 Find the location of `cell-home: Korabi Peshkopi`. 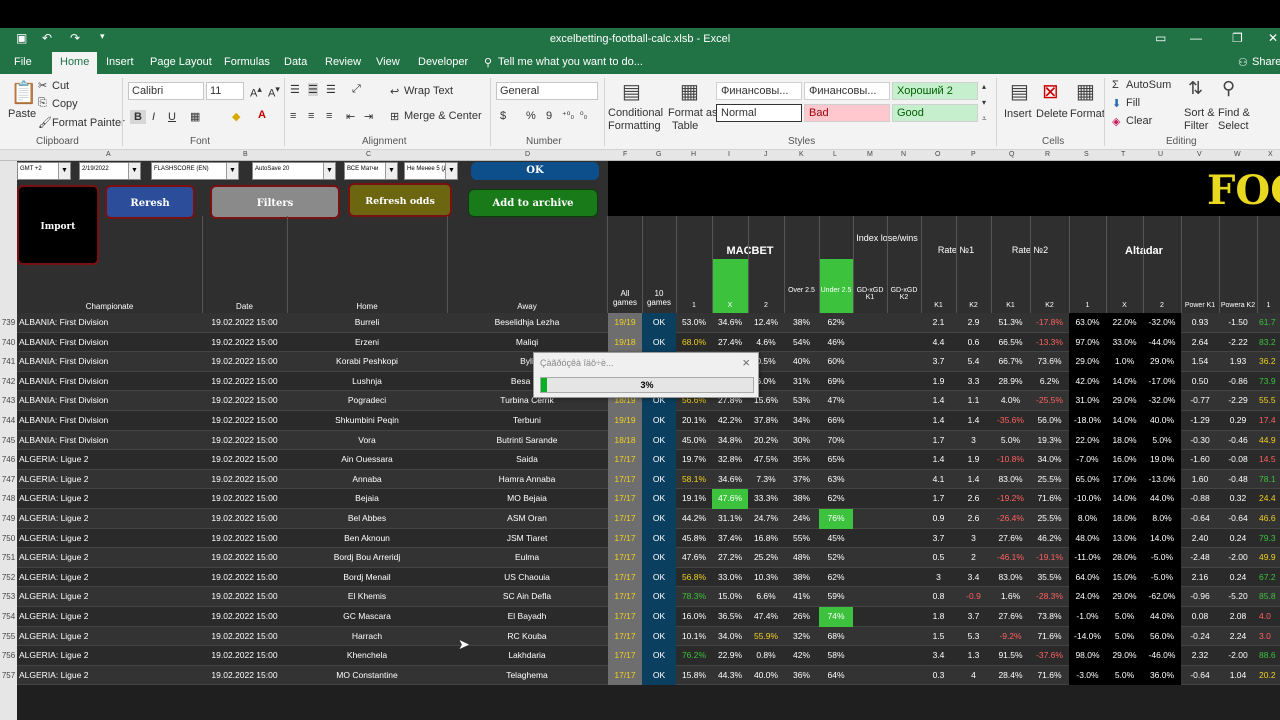

cell-home: Korabi Peshkopi is located at coordinates (367, 362).